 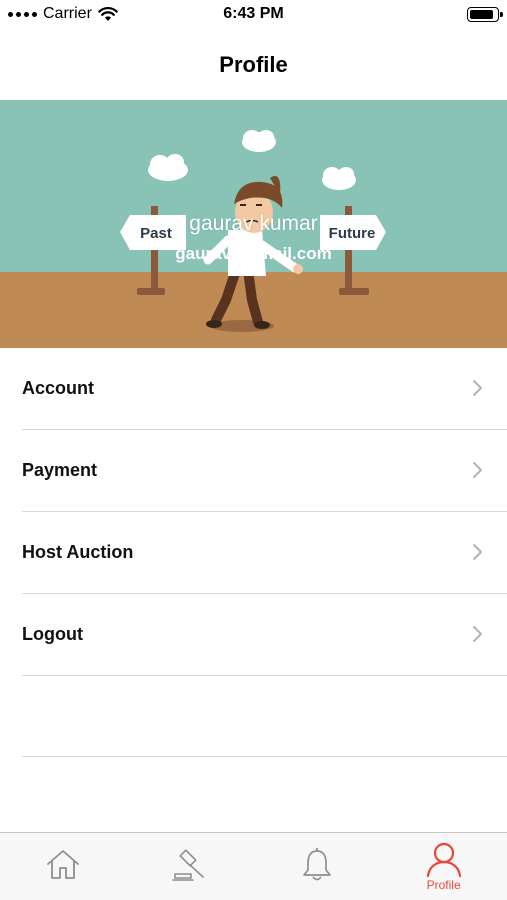 I want to click on tab-auction, so click(x=190, y=866).